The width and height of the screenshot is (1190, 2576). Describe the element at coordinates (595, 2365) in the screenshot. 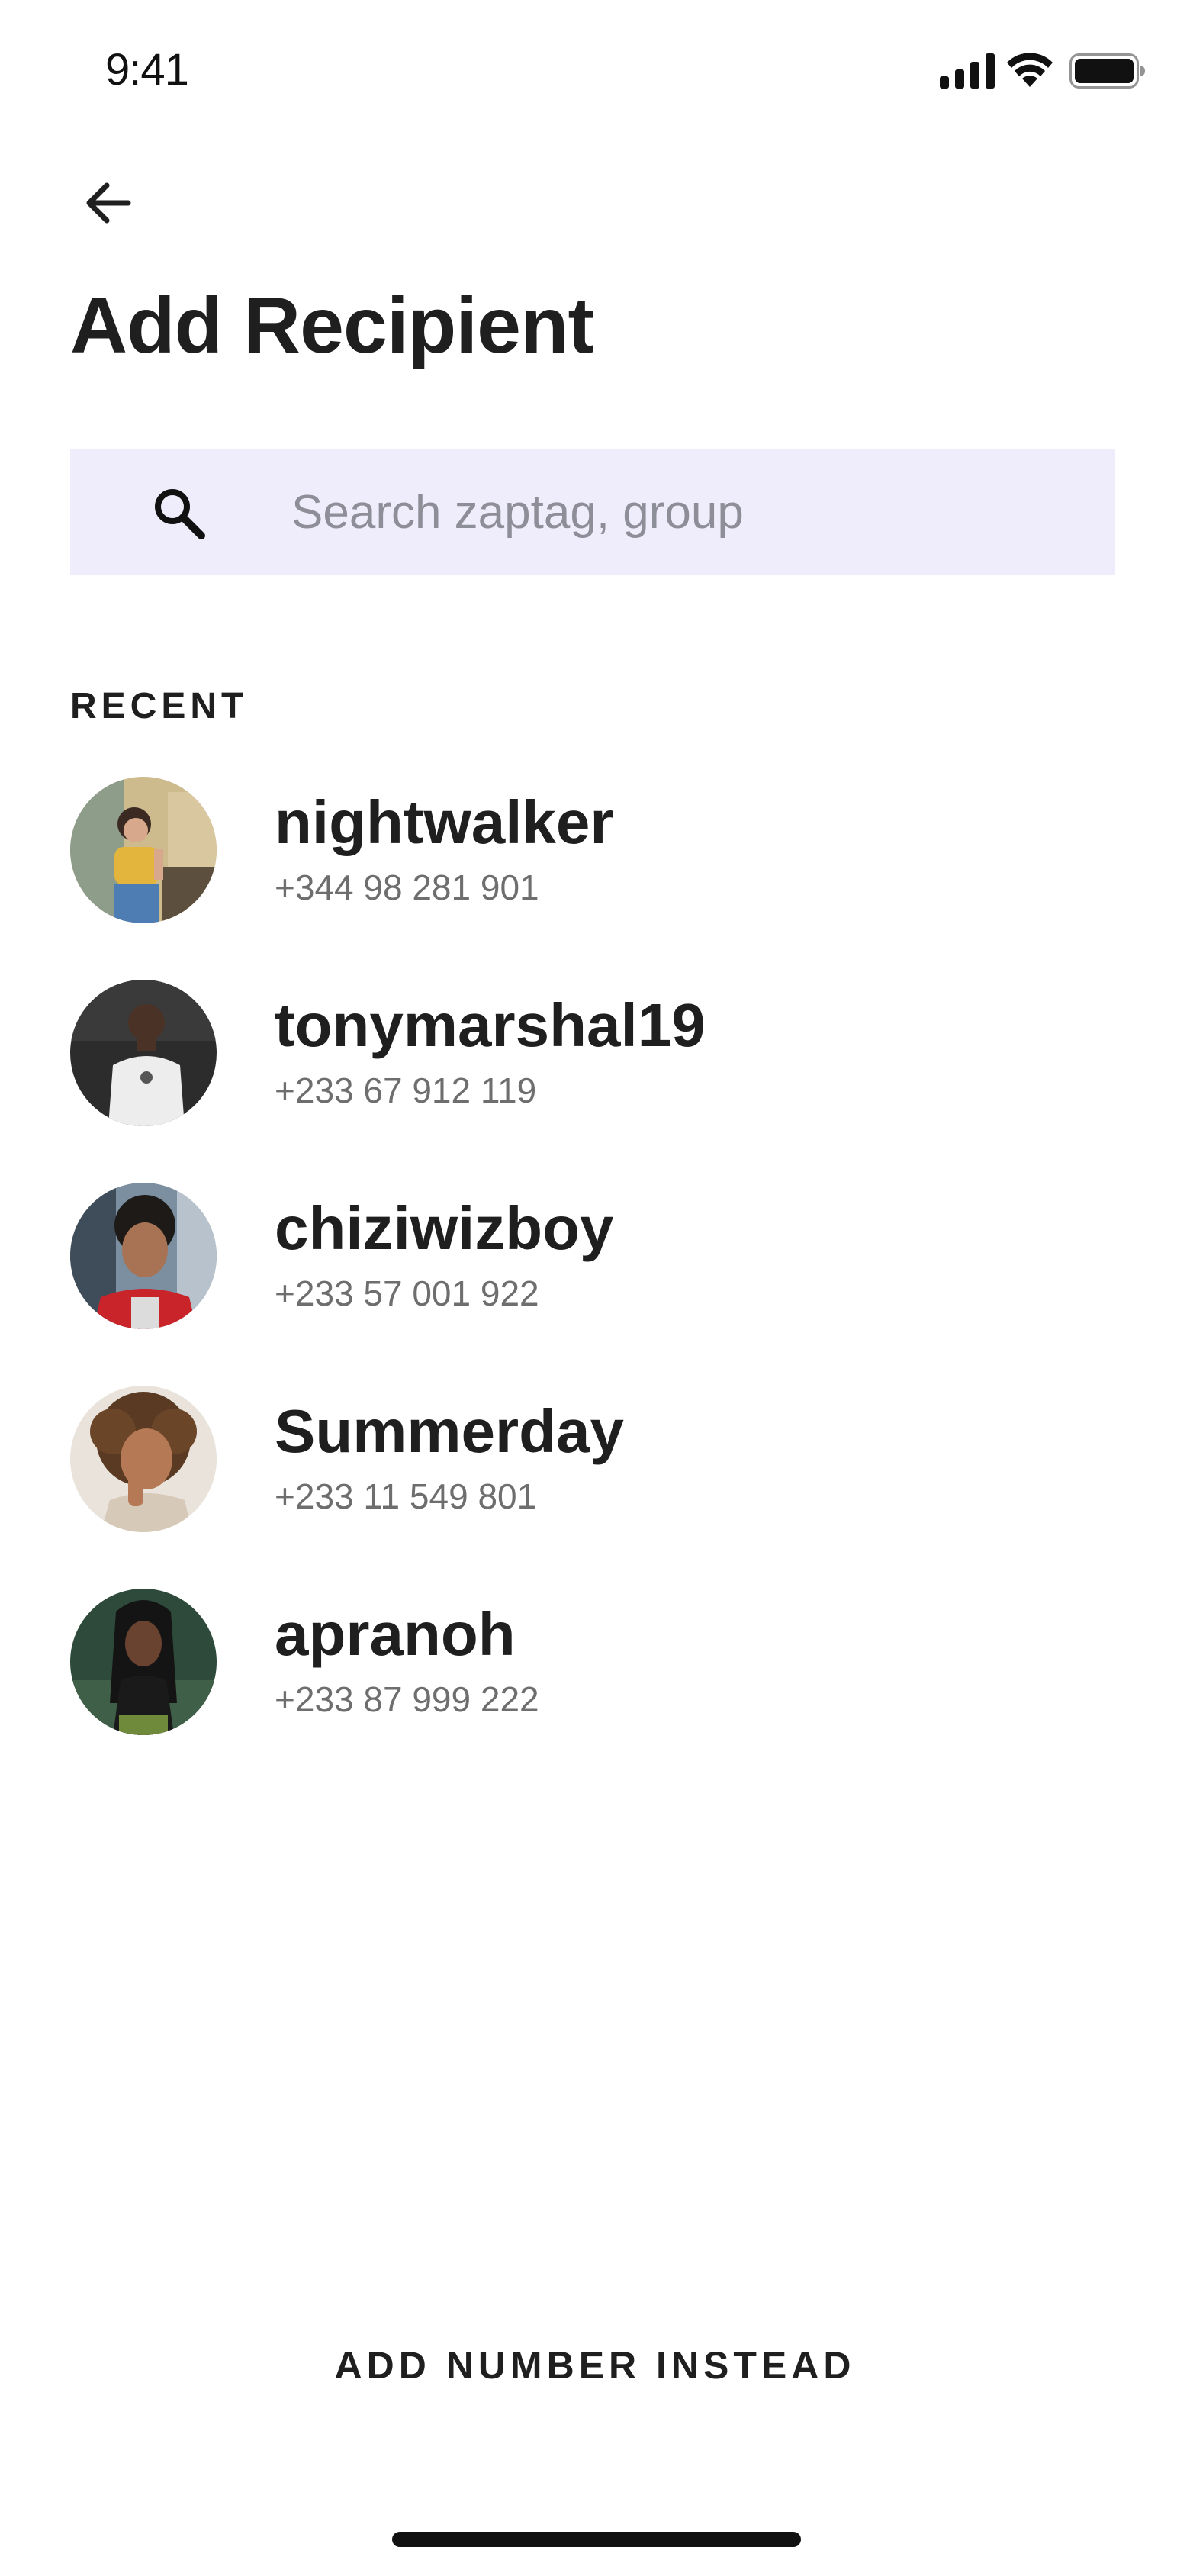

I see `add-number-instead-button: ADD NUMBER INSTEAD` at that location.